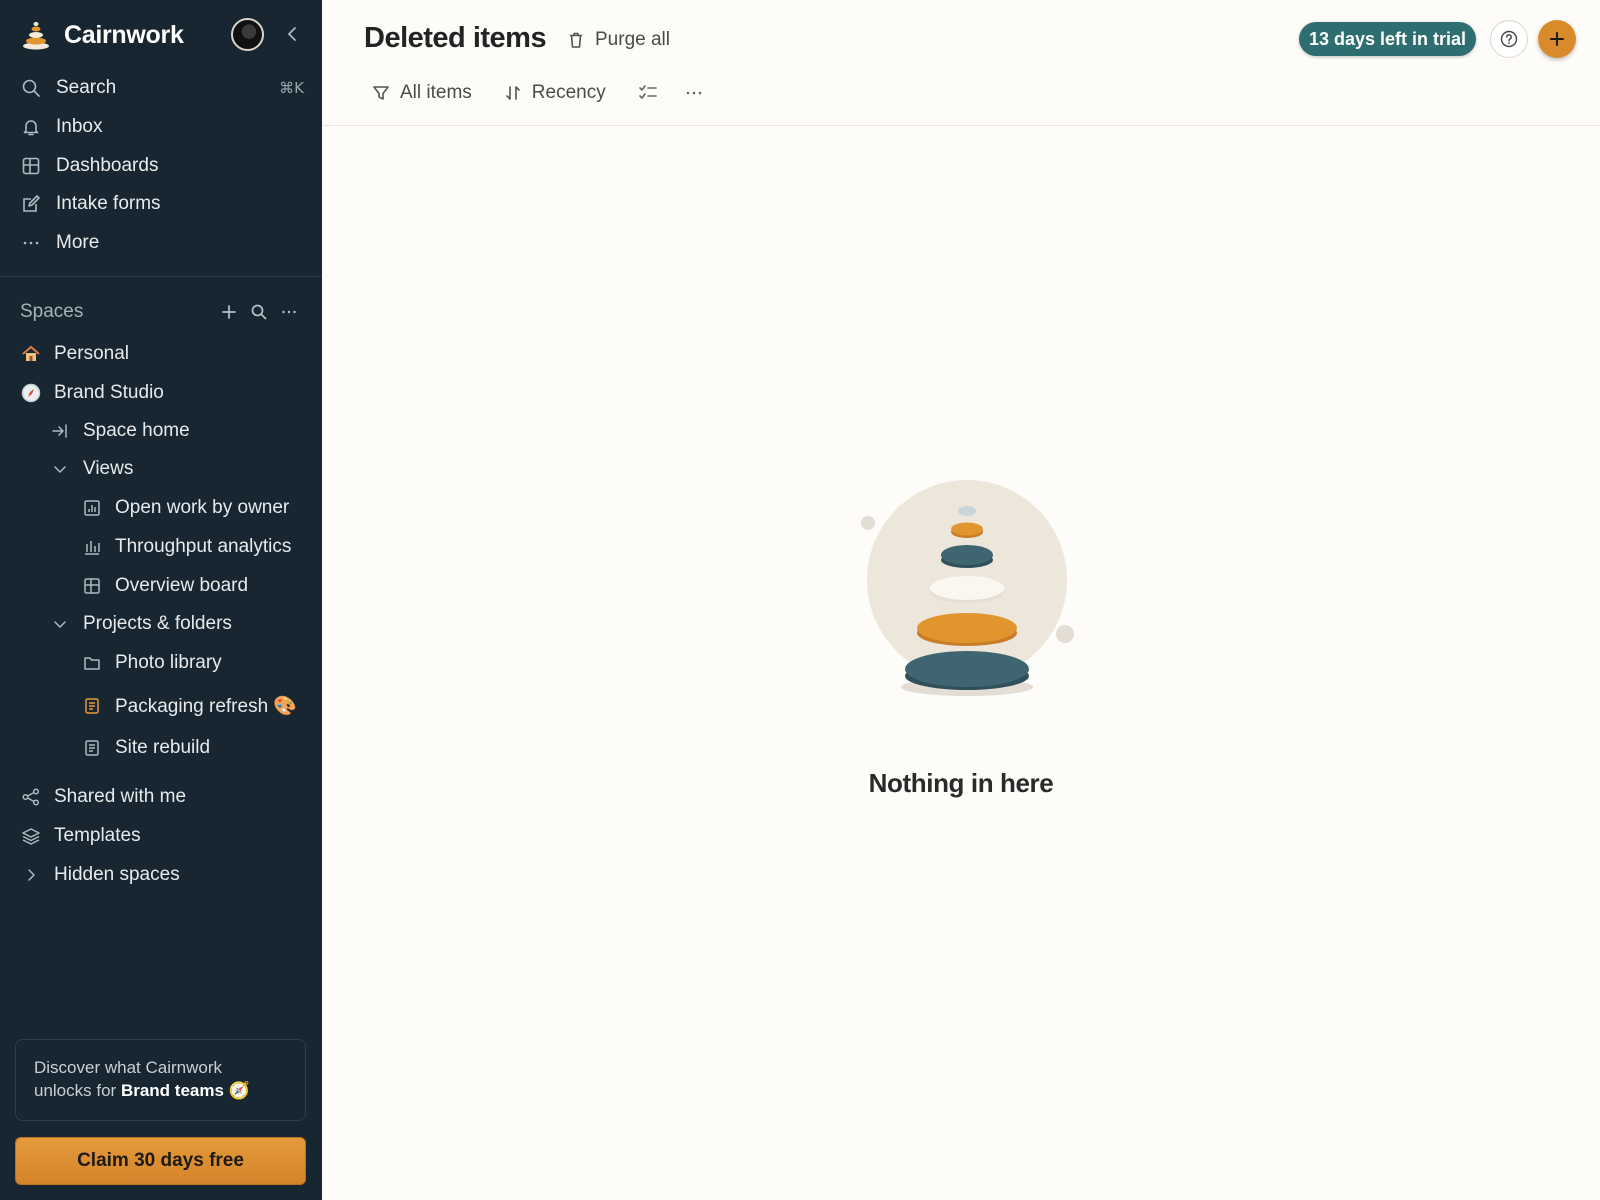 This screenshot has height=1200, width=1600. What do you see at coordinates (78, 242) in the screenshot?
I see `nav-label: More` at bounding box center [78, 242].